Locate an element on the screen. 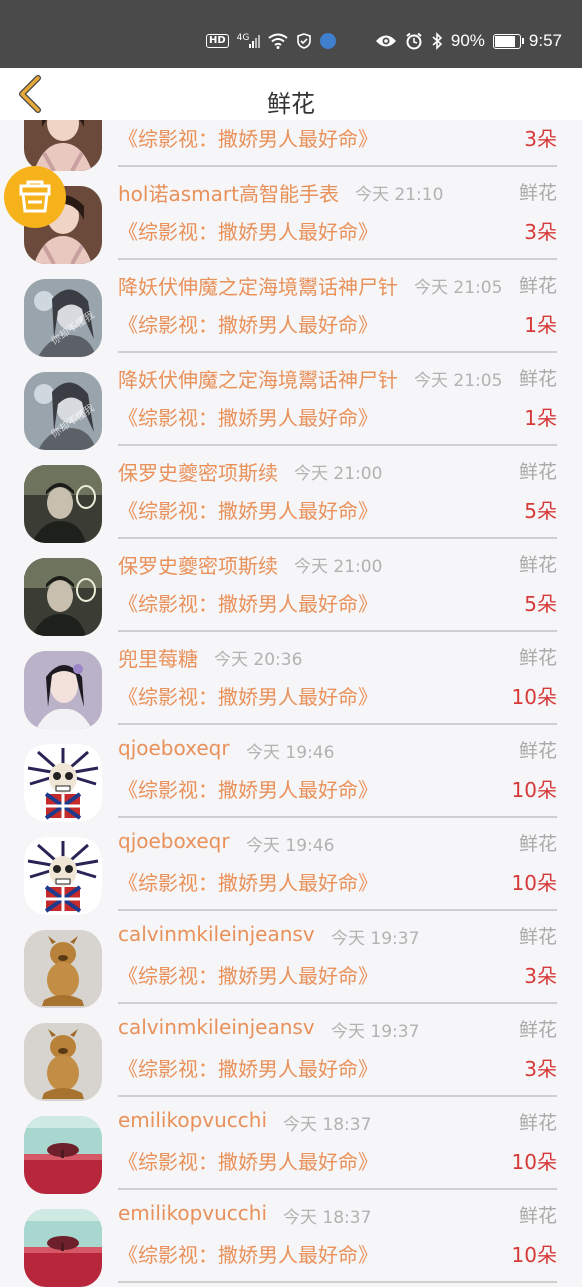 This screenshot has width=582, height=1287. signal-icon: 4G is located at coordinates (248, 40).